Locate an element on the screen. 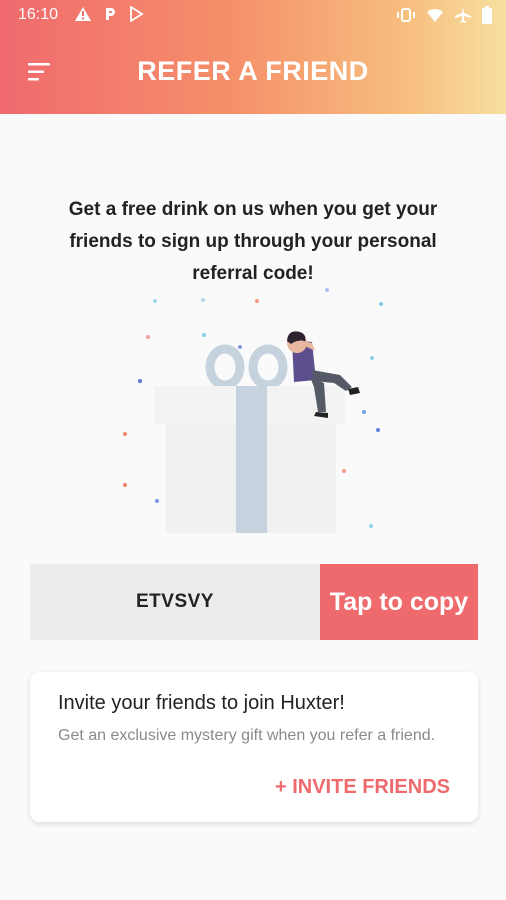  status-right-icons is located at coordinates (444, 15).